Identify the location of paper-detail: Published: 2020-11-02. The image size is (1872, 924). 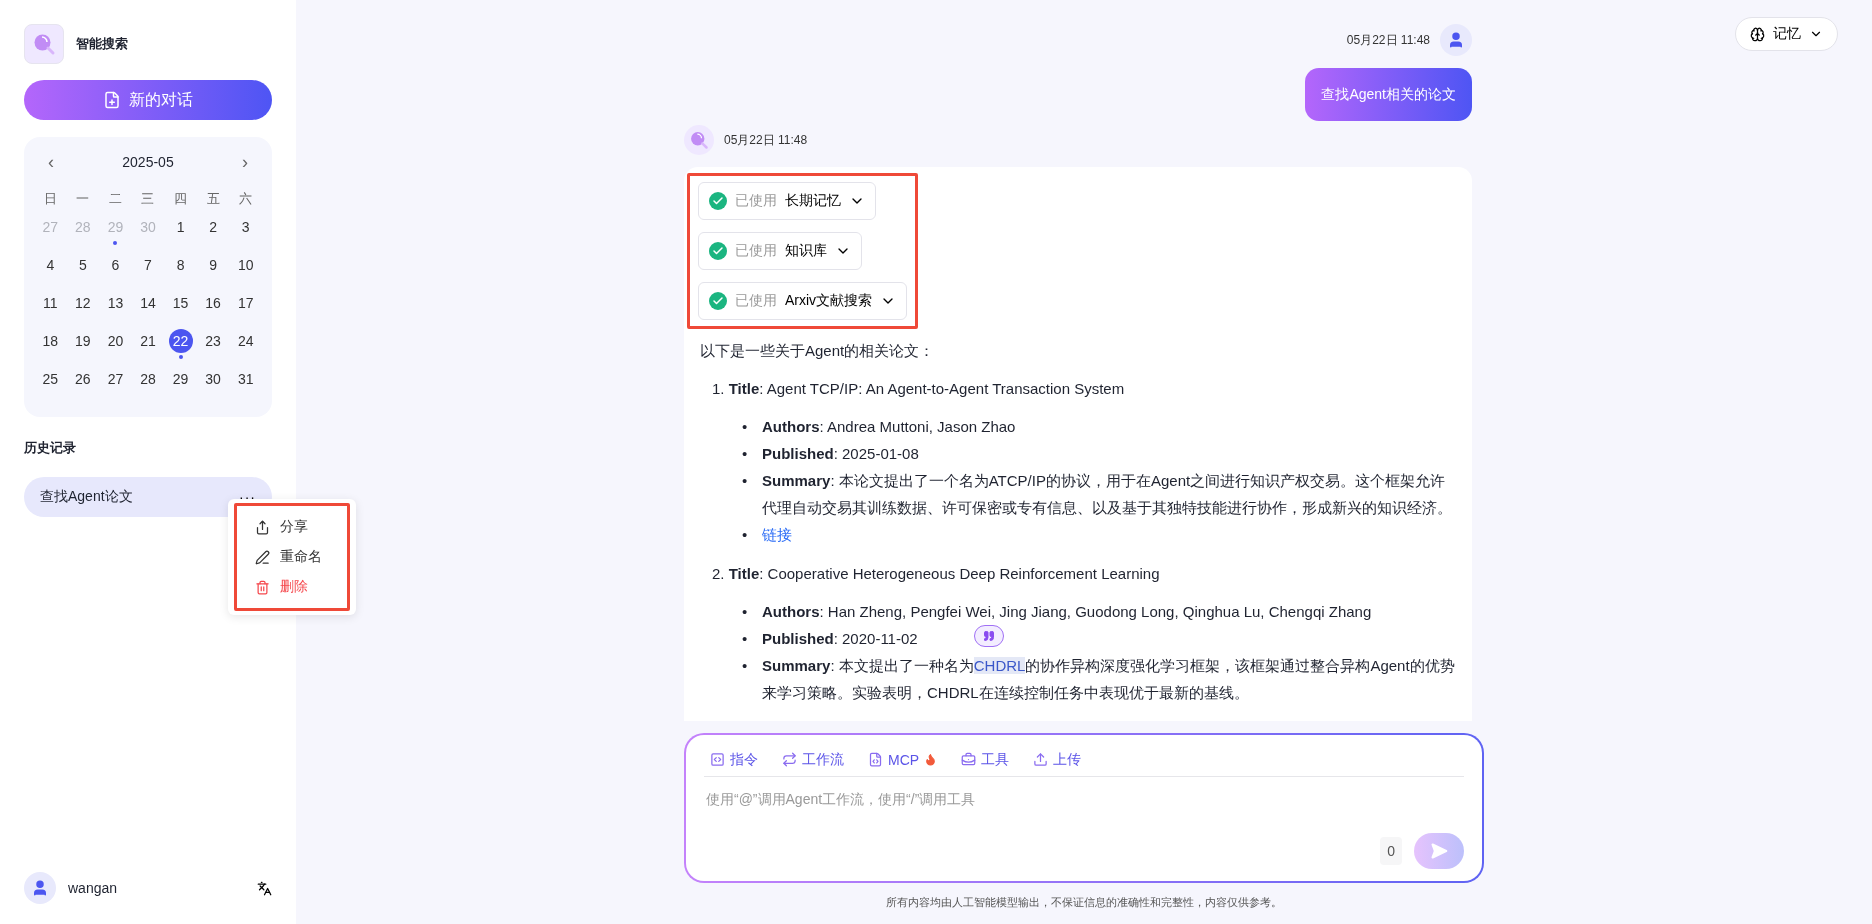
(840, 639).